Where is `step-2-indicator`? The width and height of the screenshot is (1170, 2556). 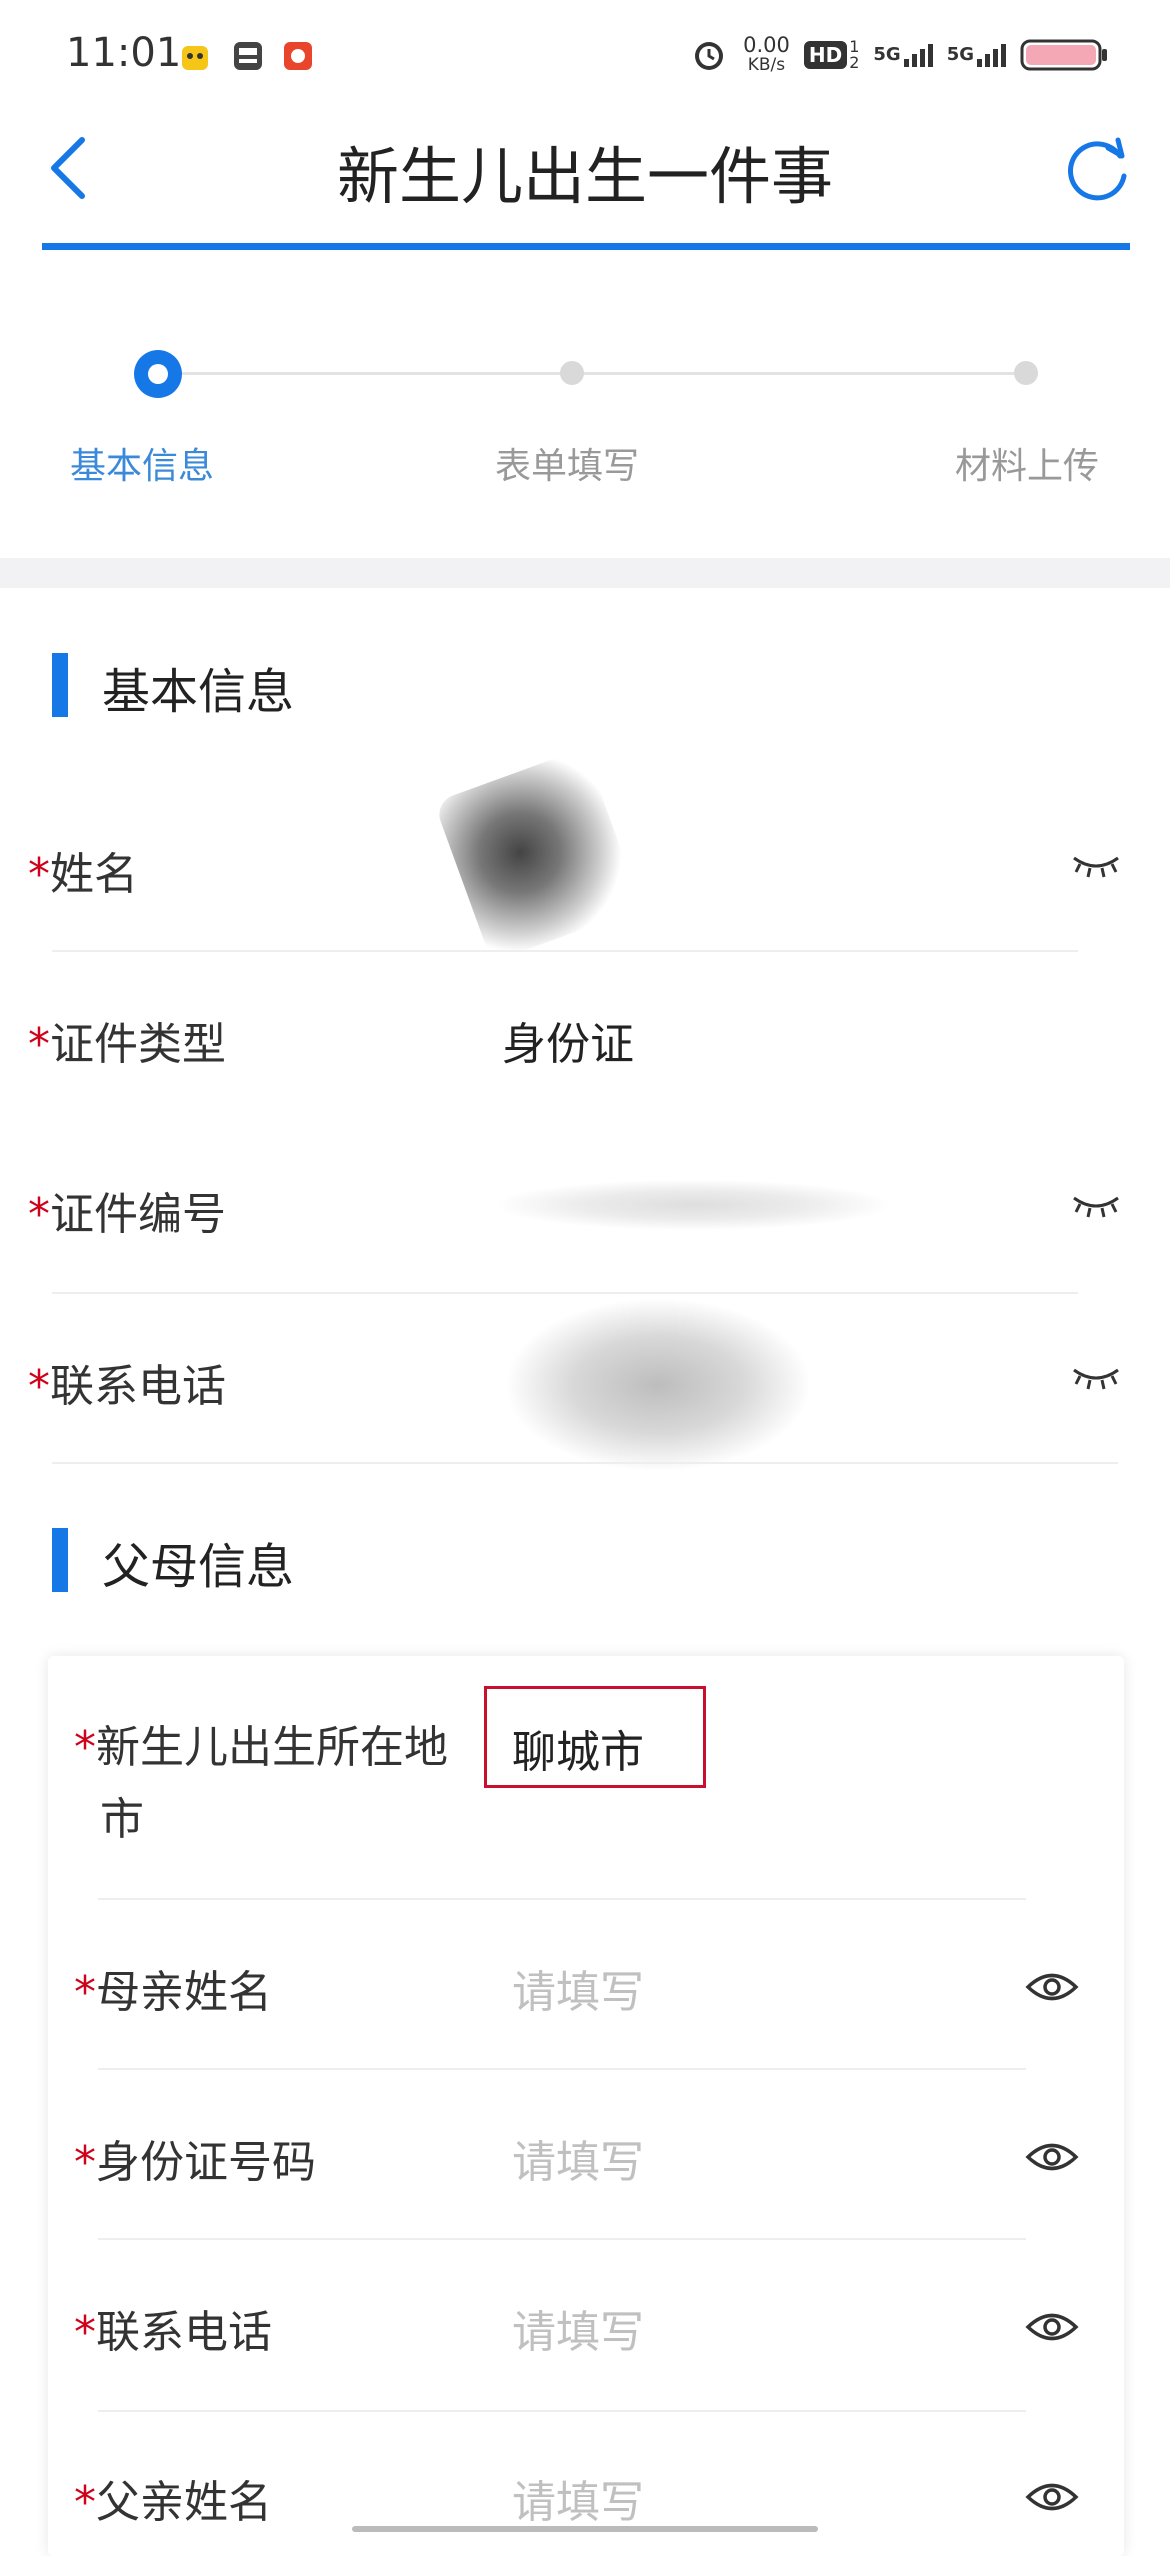 step-2-indicator is located at coordinates (572, 373).